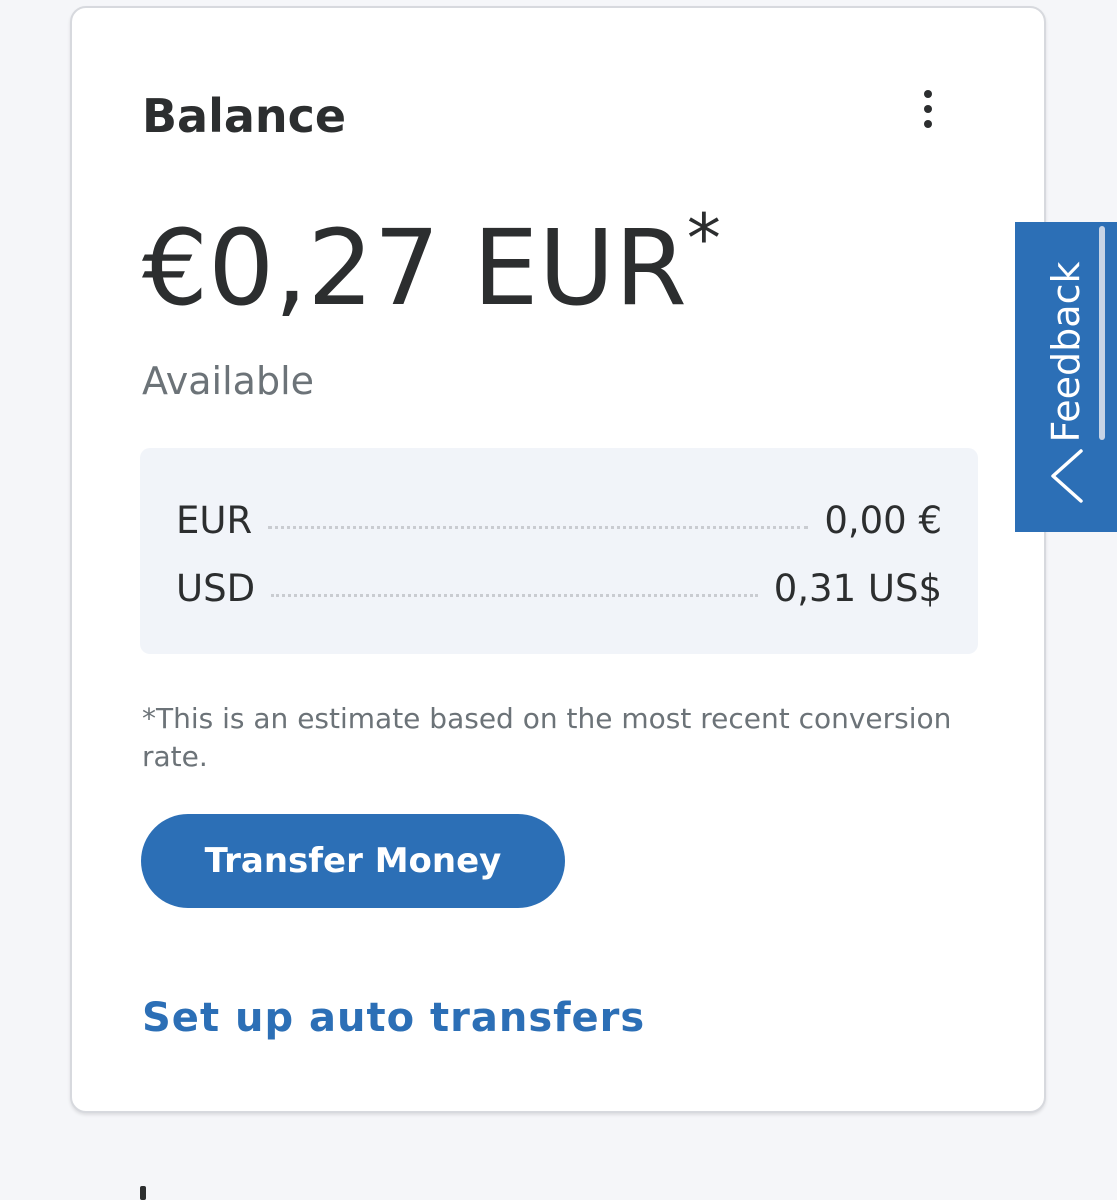  Describe the element at coordinates (559, 589) in the screenshot. I see `currency-row-usd: USD 0,31 US$` at that location.